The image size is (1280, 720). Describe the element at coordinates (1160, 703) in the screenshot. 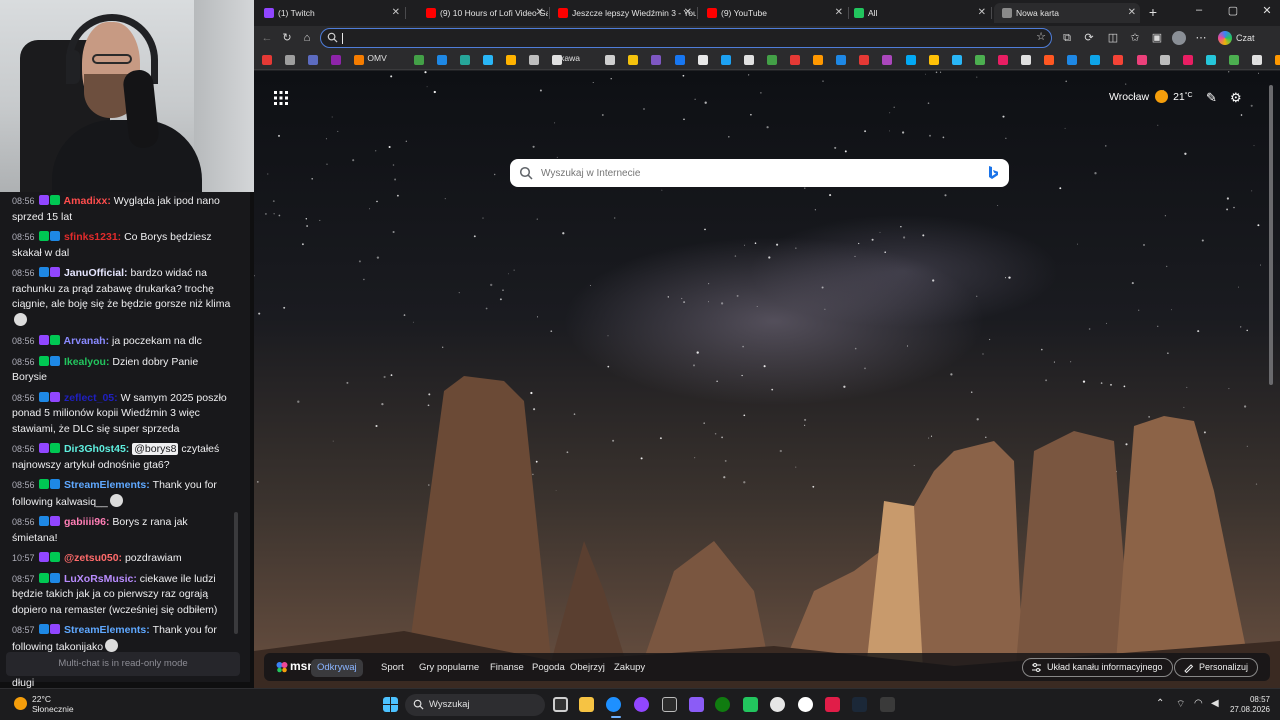

I see `tray-chevron-icon: ⌃` at that location.